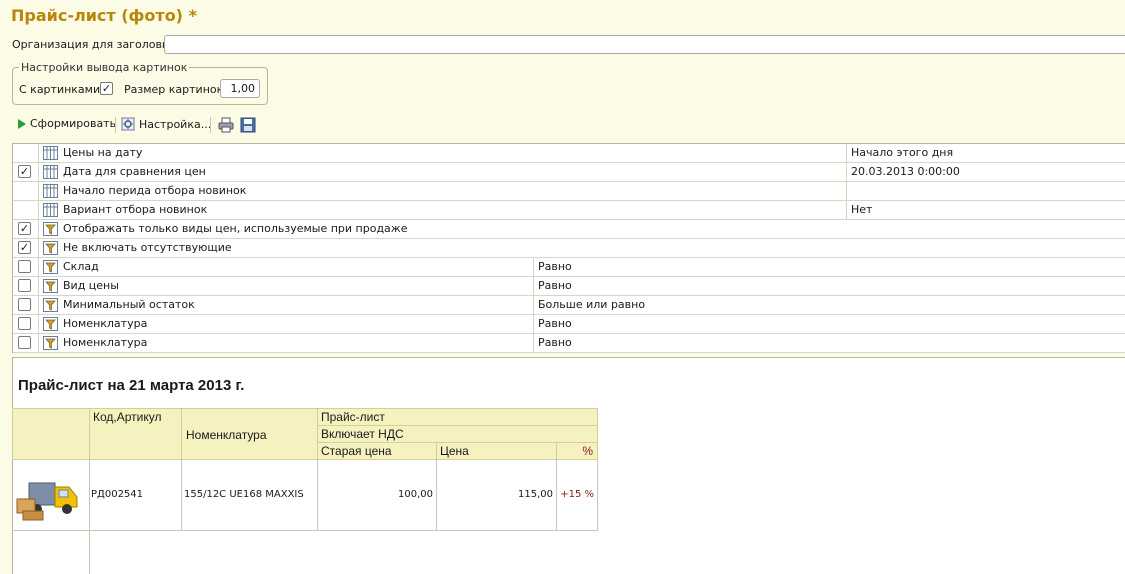 The width and height of the screenshot is (1125, 574). Describe the element at coordinates (457, 417) in the screenshot. I see `header-price-list: Прайс-лист` at that location.